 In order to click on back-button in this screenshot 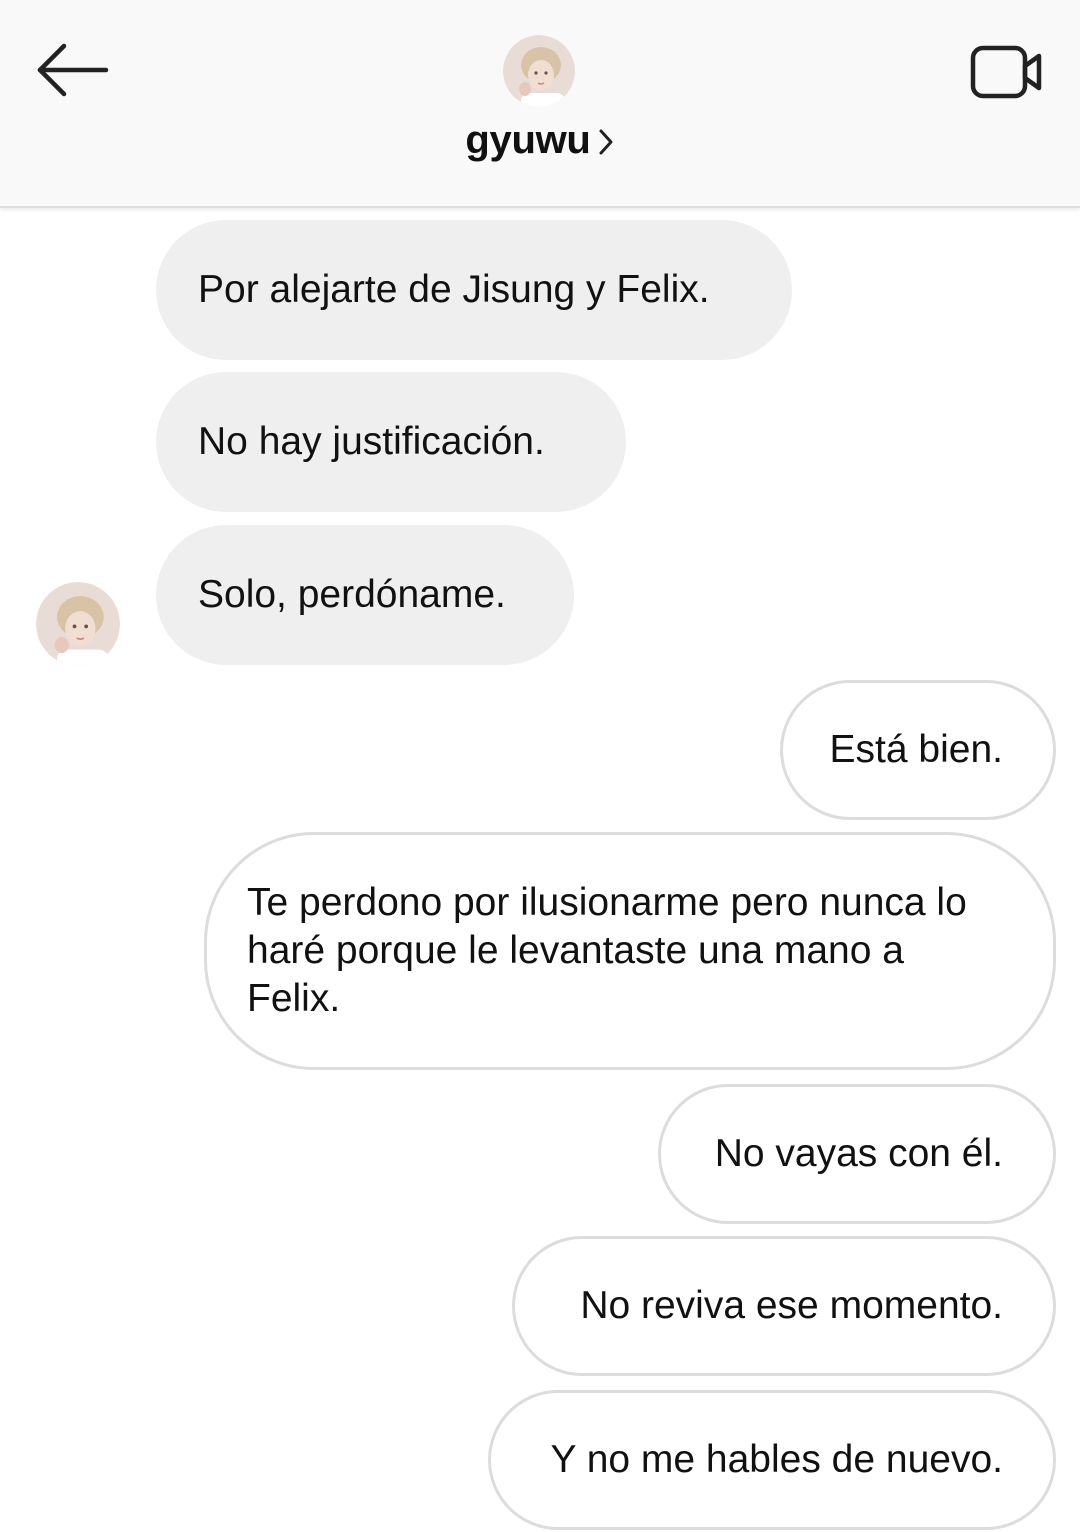, I will do `click(72, 70)`.